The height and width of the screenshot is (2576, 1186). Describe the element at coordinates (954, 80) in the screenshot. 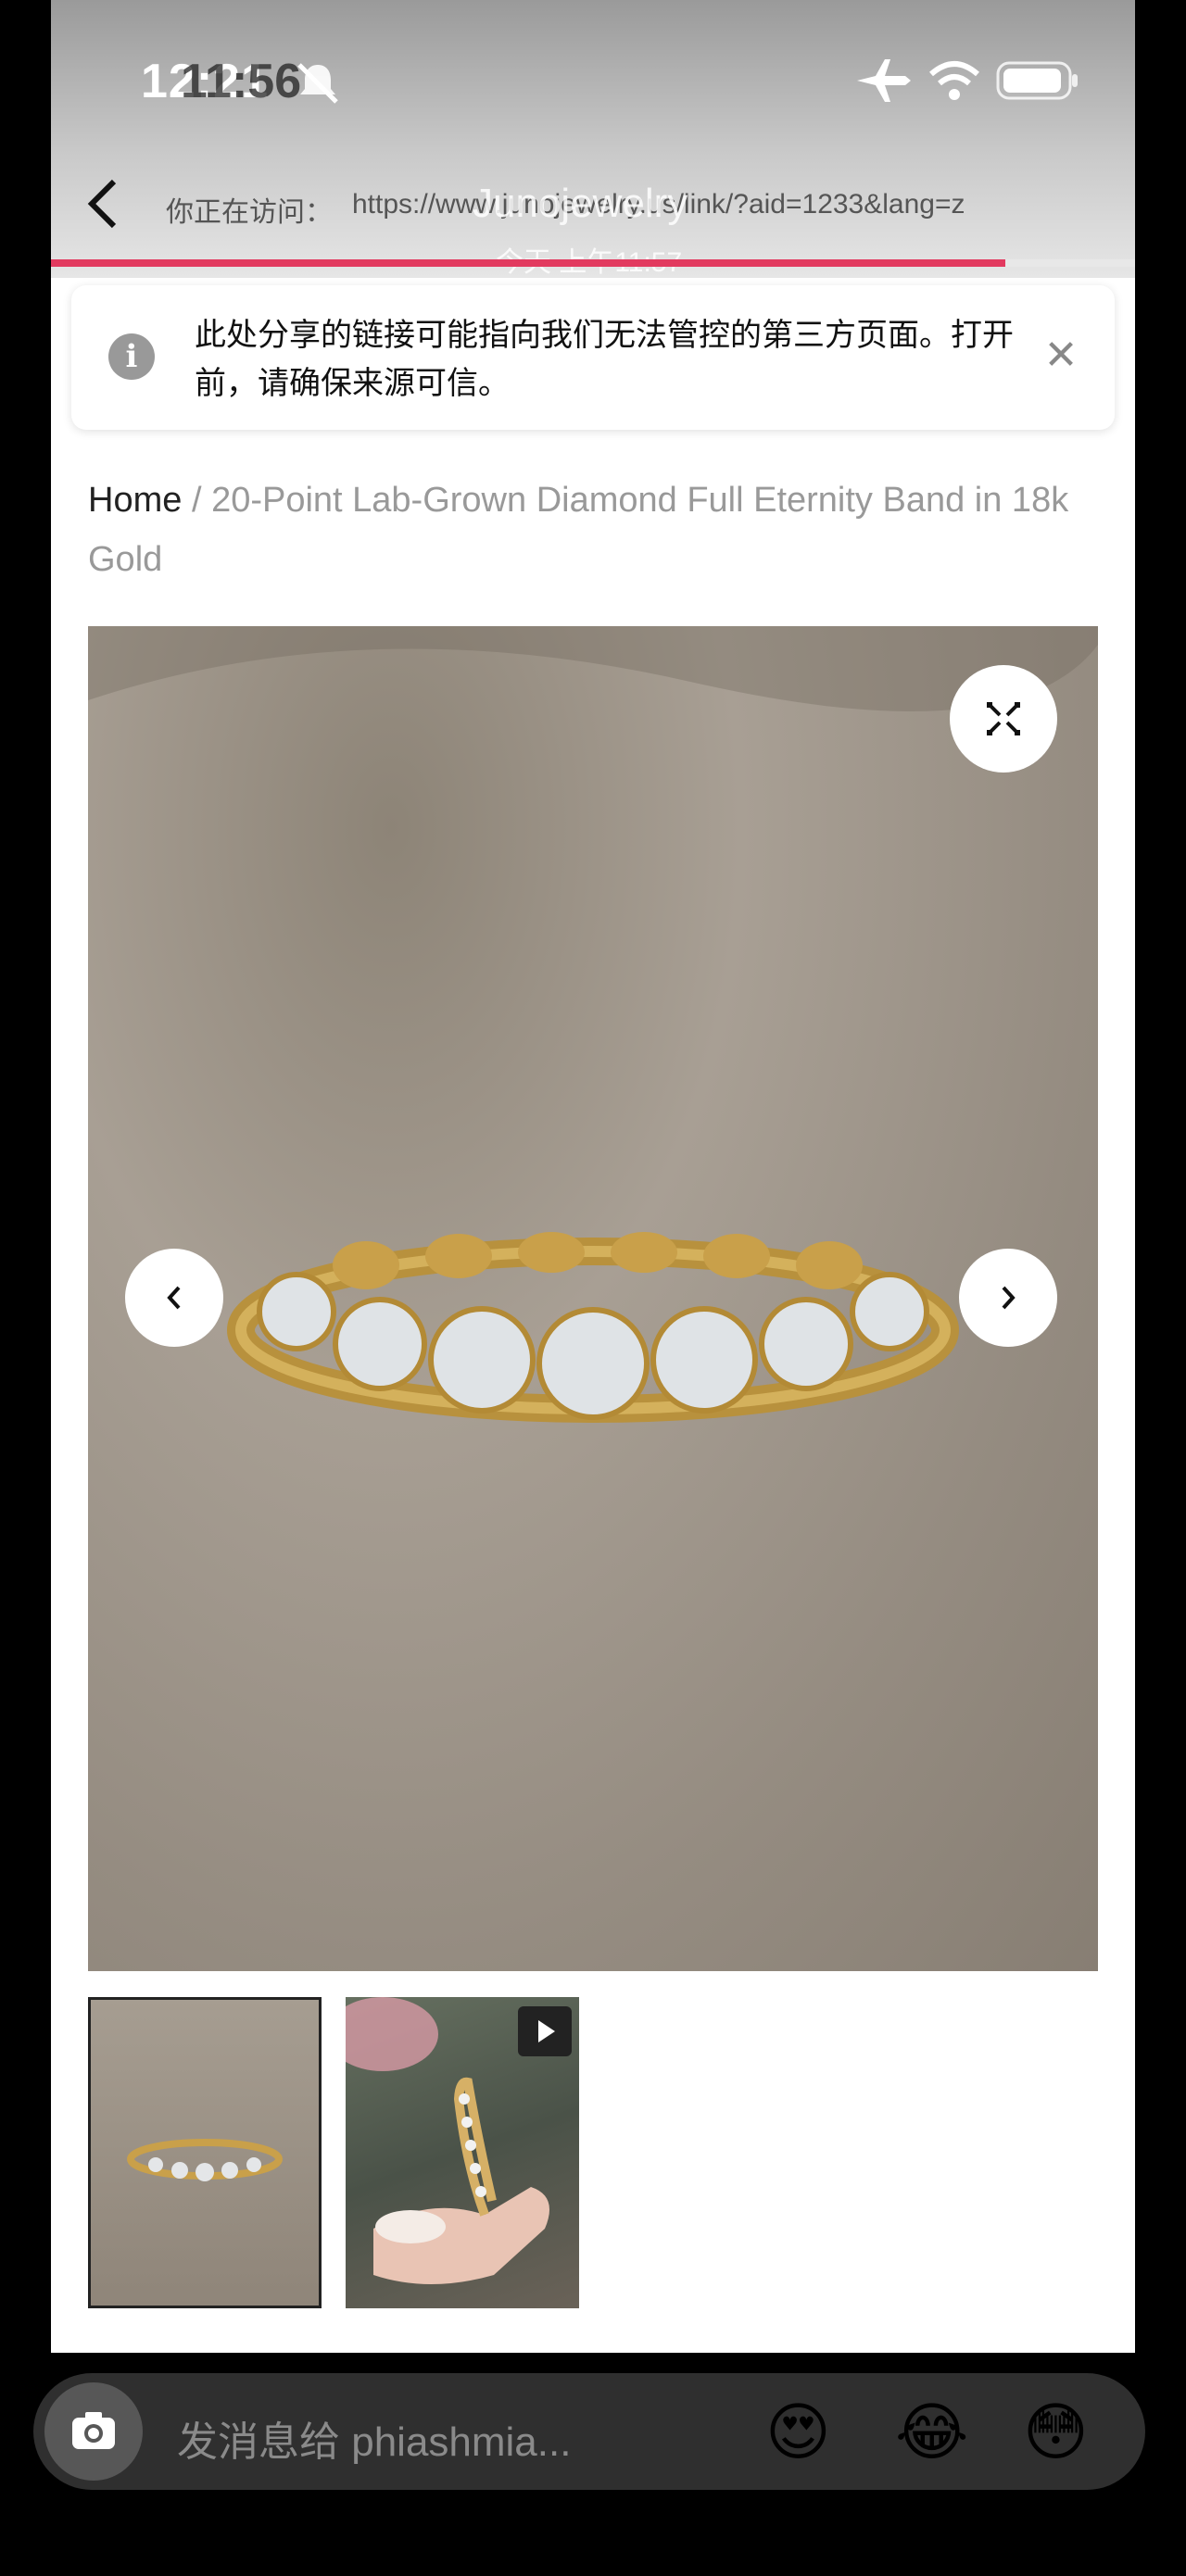

I see `wifi-icon` at that location.